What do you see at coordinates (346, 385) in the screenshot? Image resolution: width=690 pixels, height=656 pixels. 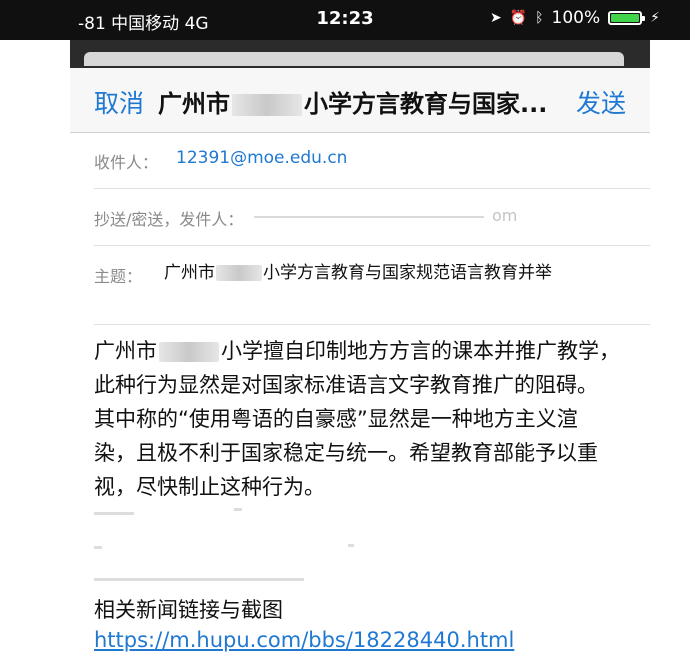 I see `body-line-2: 此种行为显然是对国家标准语言文字教育推广的阻碍。` at bounding box center [346, 385].